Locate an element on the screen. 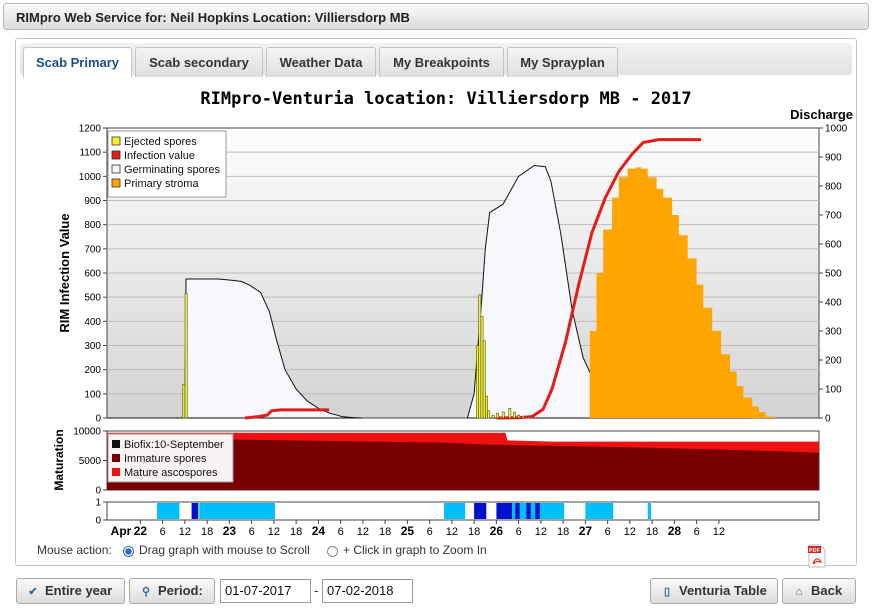  left-axis-label: RIM Infection Value is located at coordinates (64, 272).